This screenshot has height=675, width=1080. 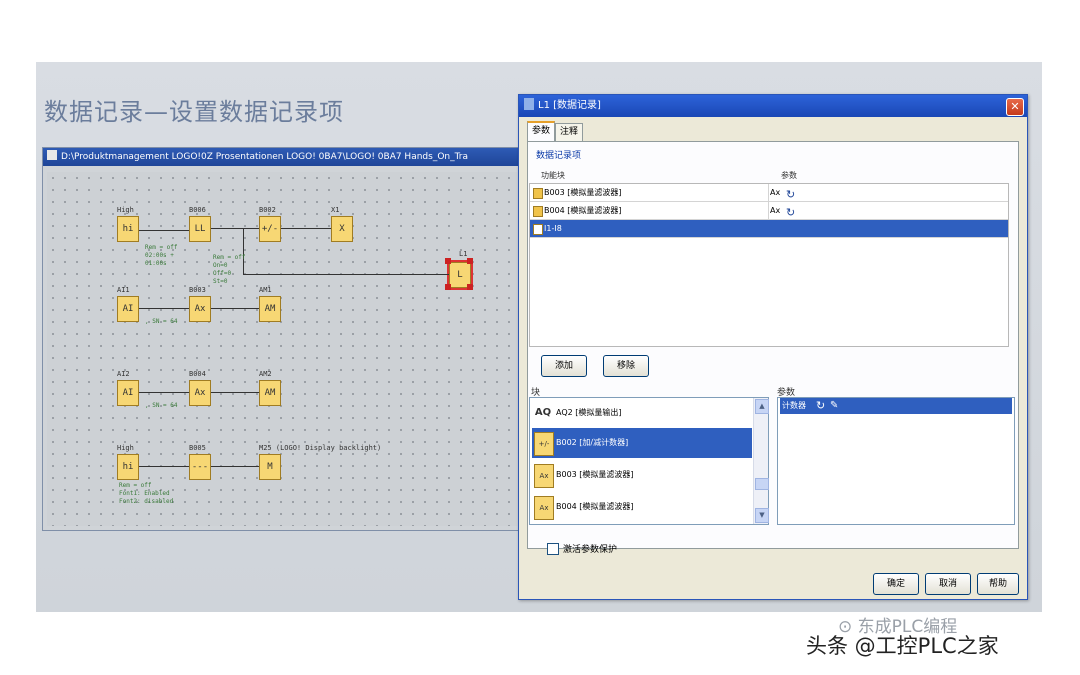 What do you see at coordinates (128, 393) in the screenshot?
I see `block-ai2: AI` at bounding box center [128, 393].